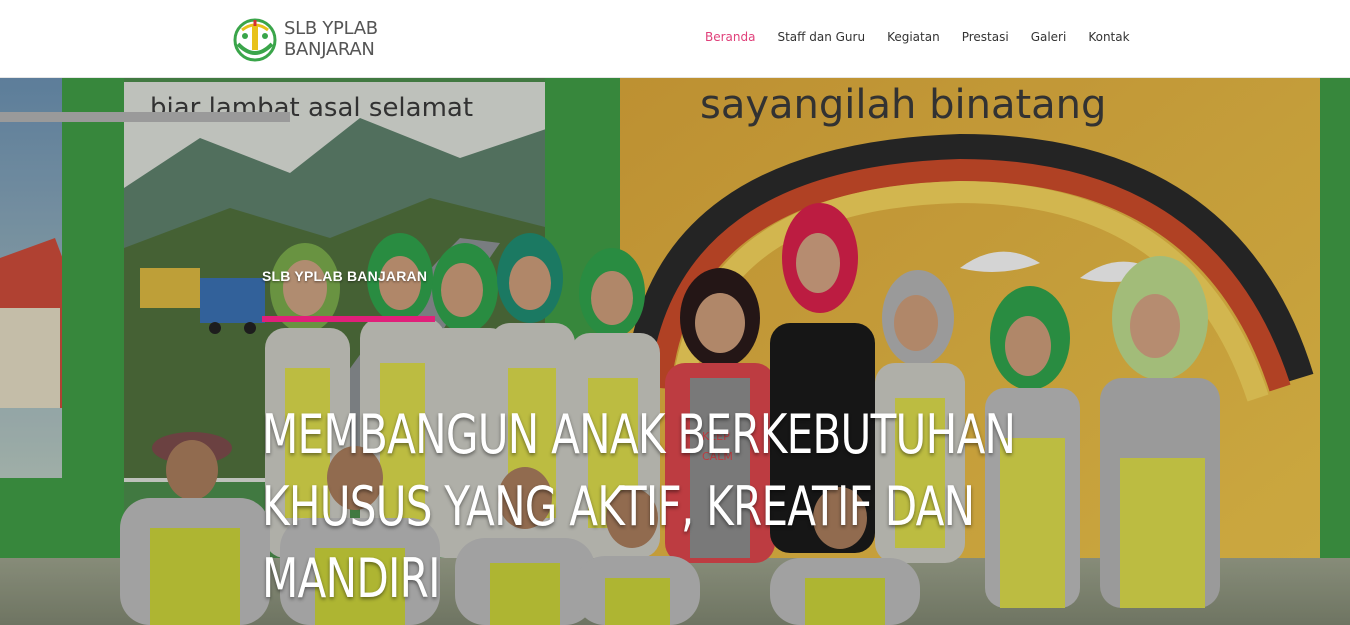  I want to click on logo-line-1: SLB YPLAB, so click(331, 28).